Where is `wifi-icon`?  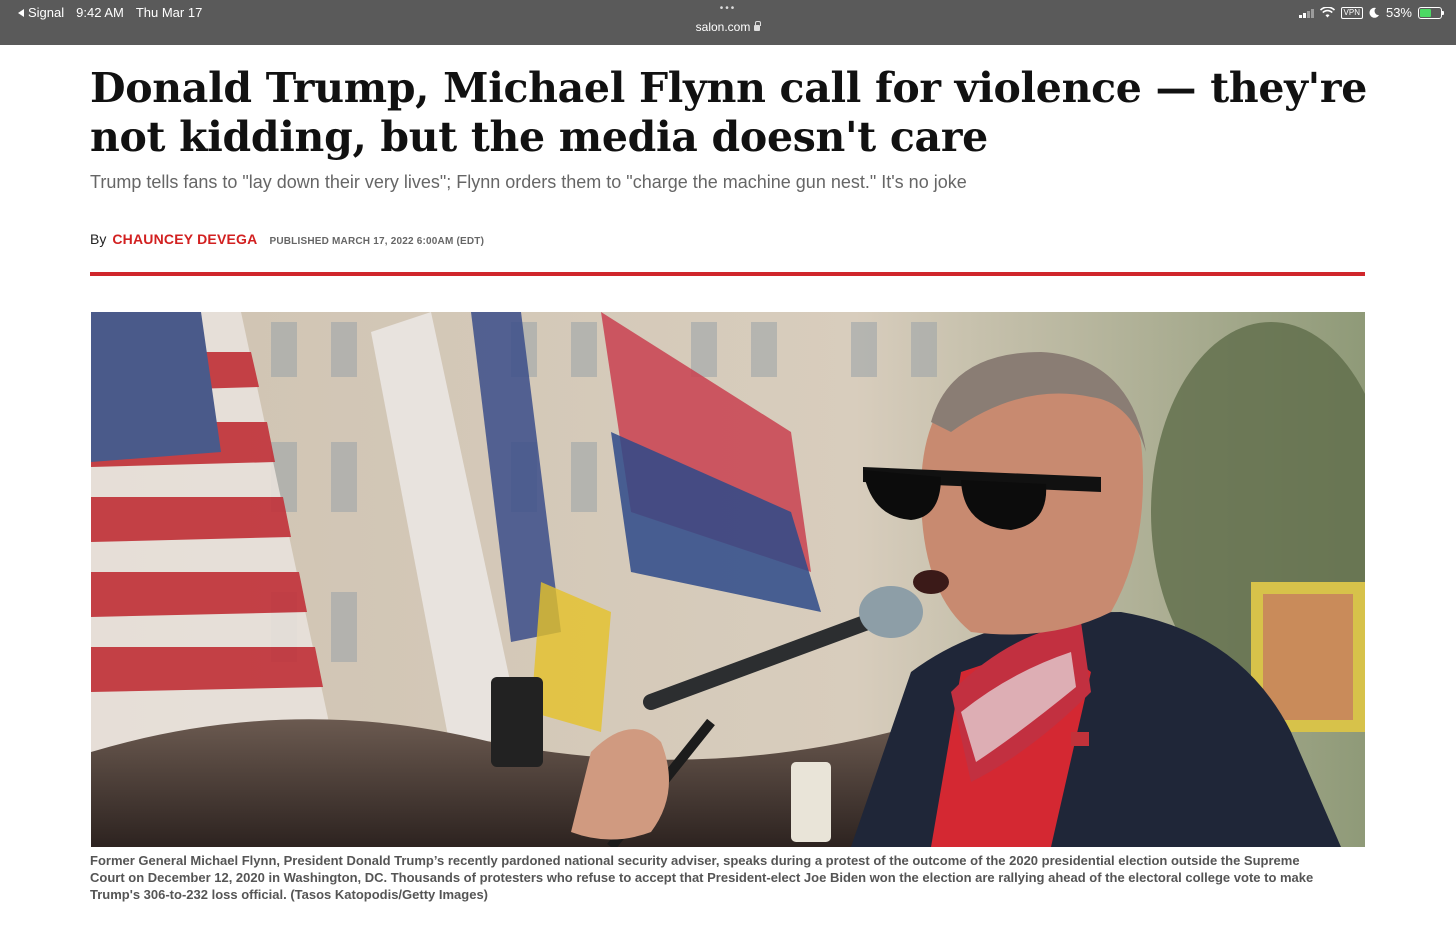 wifi-icon is located at coordinates (1327, 12).